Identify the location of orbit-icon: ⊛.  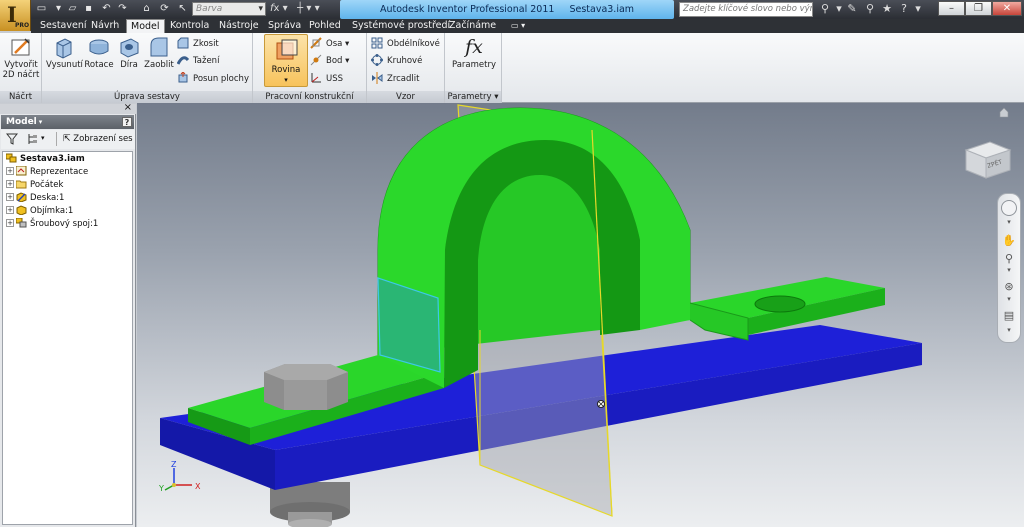
(1009, 286).